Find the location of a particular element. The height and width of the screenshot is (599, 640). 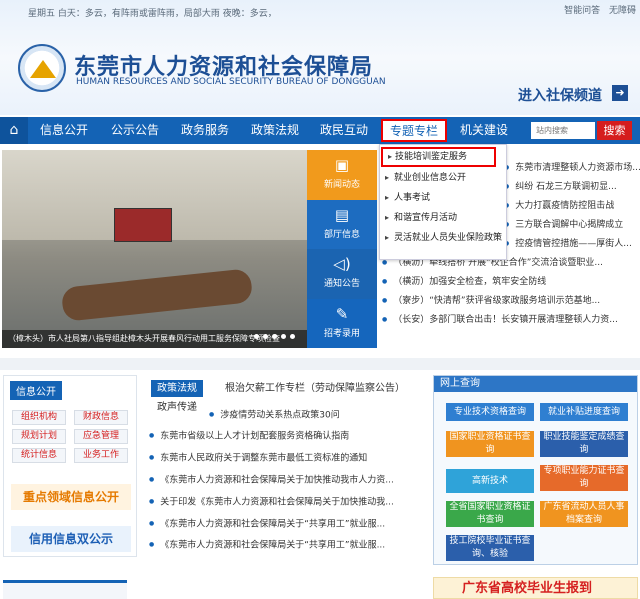

news-item: （横沥）加强安全检查，筑牢安全防线 is located at coordinates (511, 281).